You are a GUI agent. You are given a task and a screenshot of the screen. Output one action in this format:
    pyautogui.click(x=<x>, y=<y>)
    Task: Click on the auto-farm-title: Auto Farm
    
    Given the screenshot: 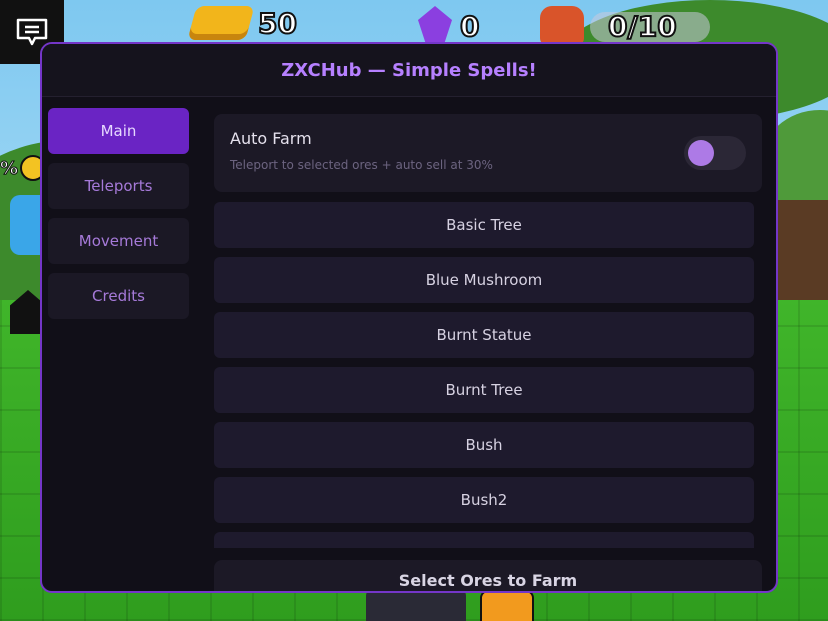 What is the action you would take?
    pyautogui.click(x=271, y=138)
    